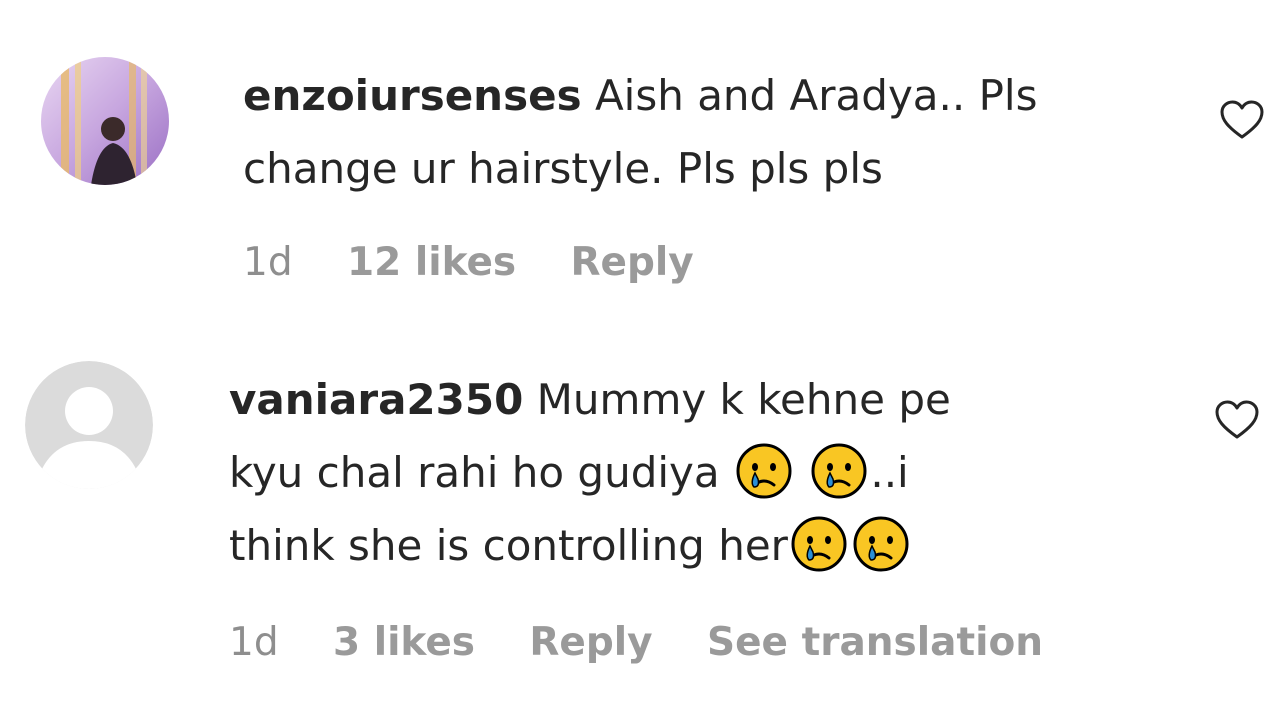 Image resolution: width=1280 pixels, height=720 pixels. What do you see at coordinates (563, 168) in the screenshot?
I see `comment-body-line: change ur hairstyle. Pls pls pls` at bounding box center [563, 168].